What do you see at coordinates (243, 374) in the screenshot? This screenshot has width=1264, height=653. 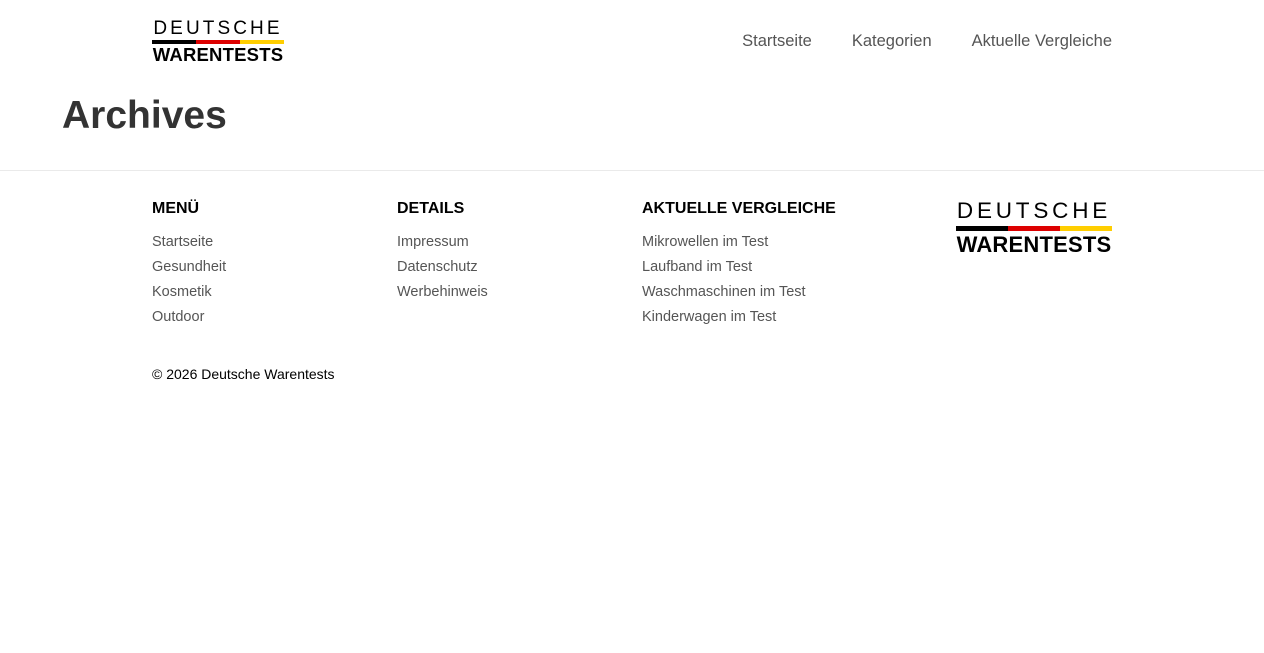 I see `copyright-text: © 2026 Deutsche Warentests` at bounding box center [243, 374].